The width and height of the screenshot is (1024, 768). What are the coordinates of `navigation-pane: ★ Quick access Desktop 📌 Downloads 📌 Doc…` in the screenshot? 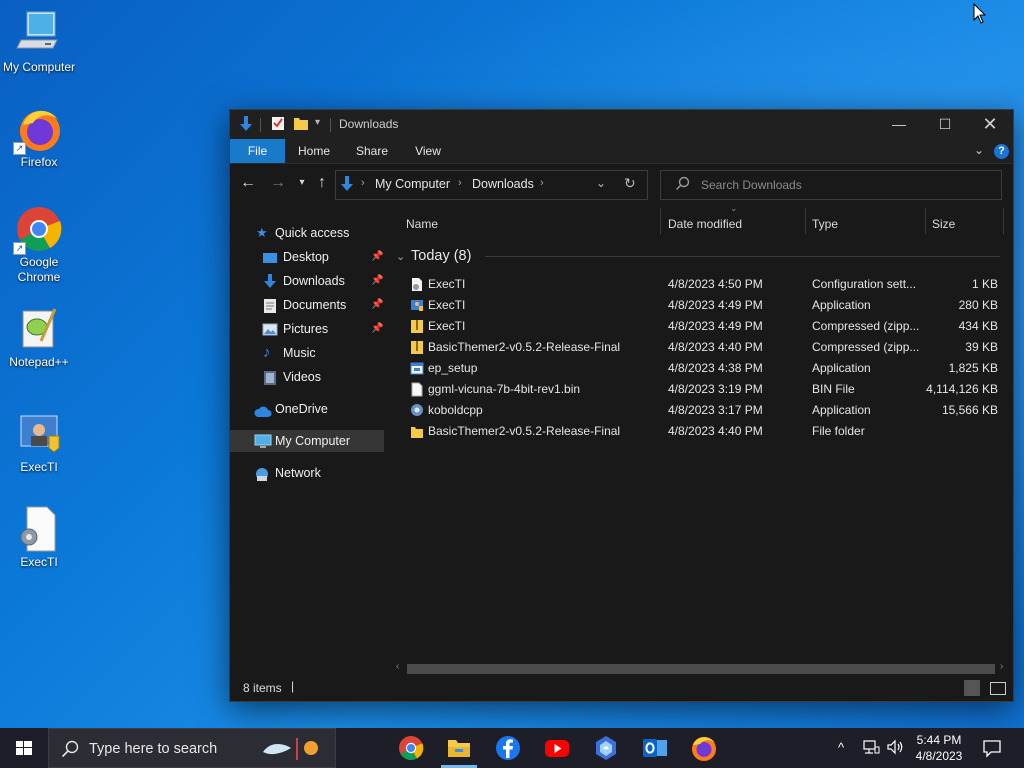 It's located at (308, 437).